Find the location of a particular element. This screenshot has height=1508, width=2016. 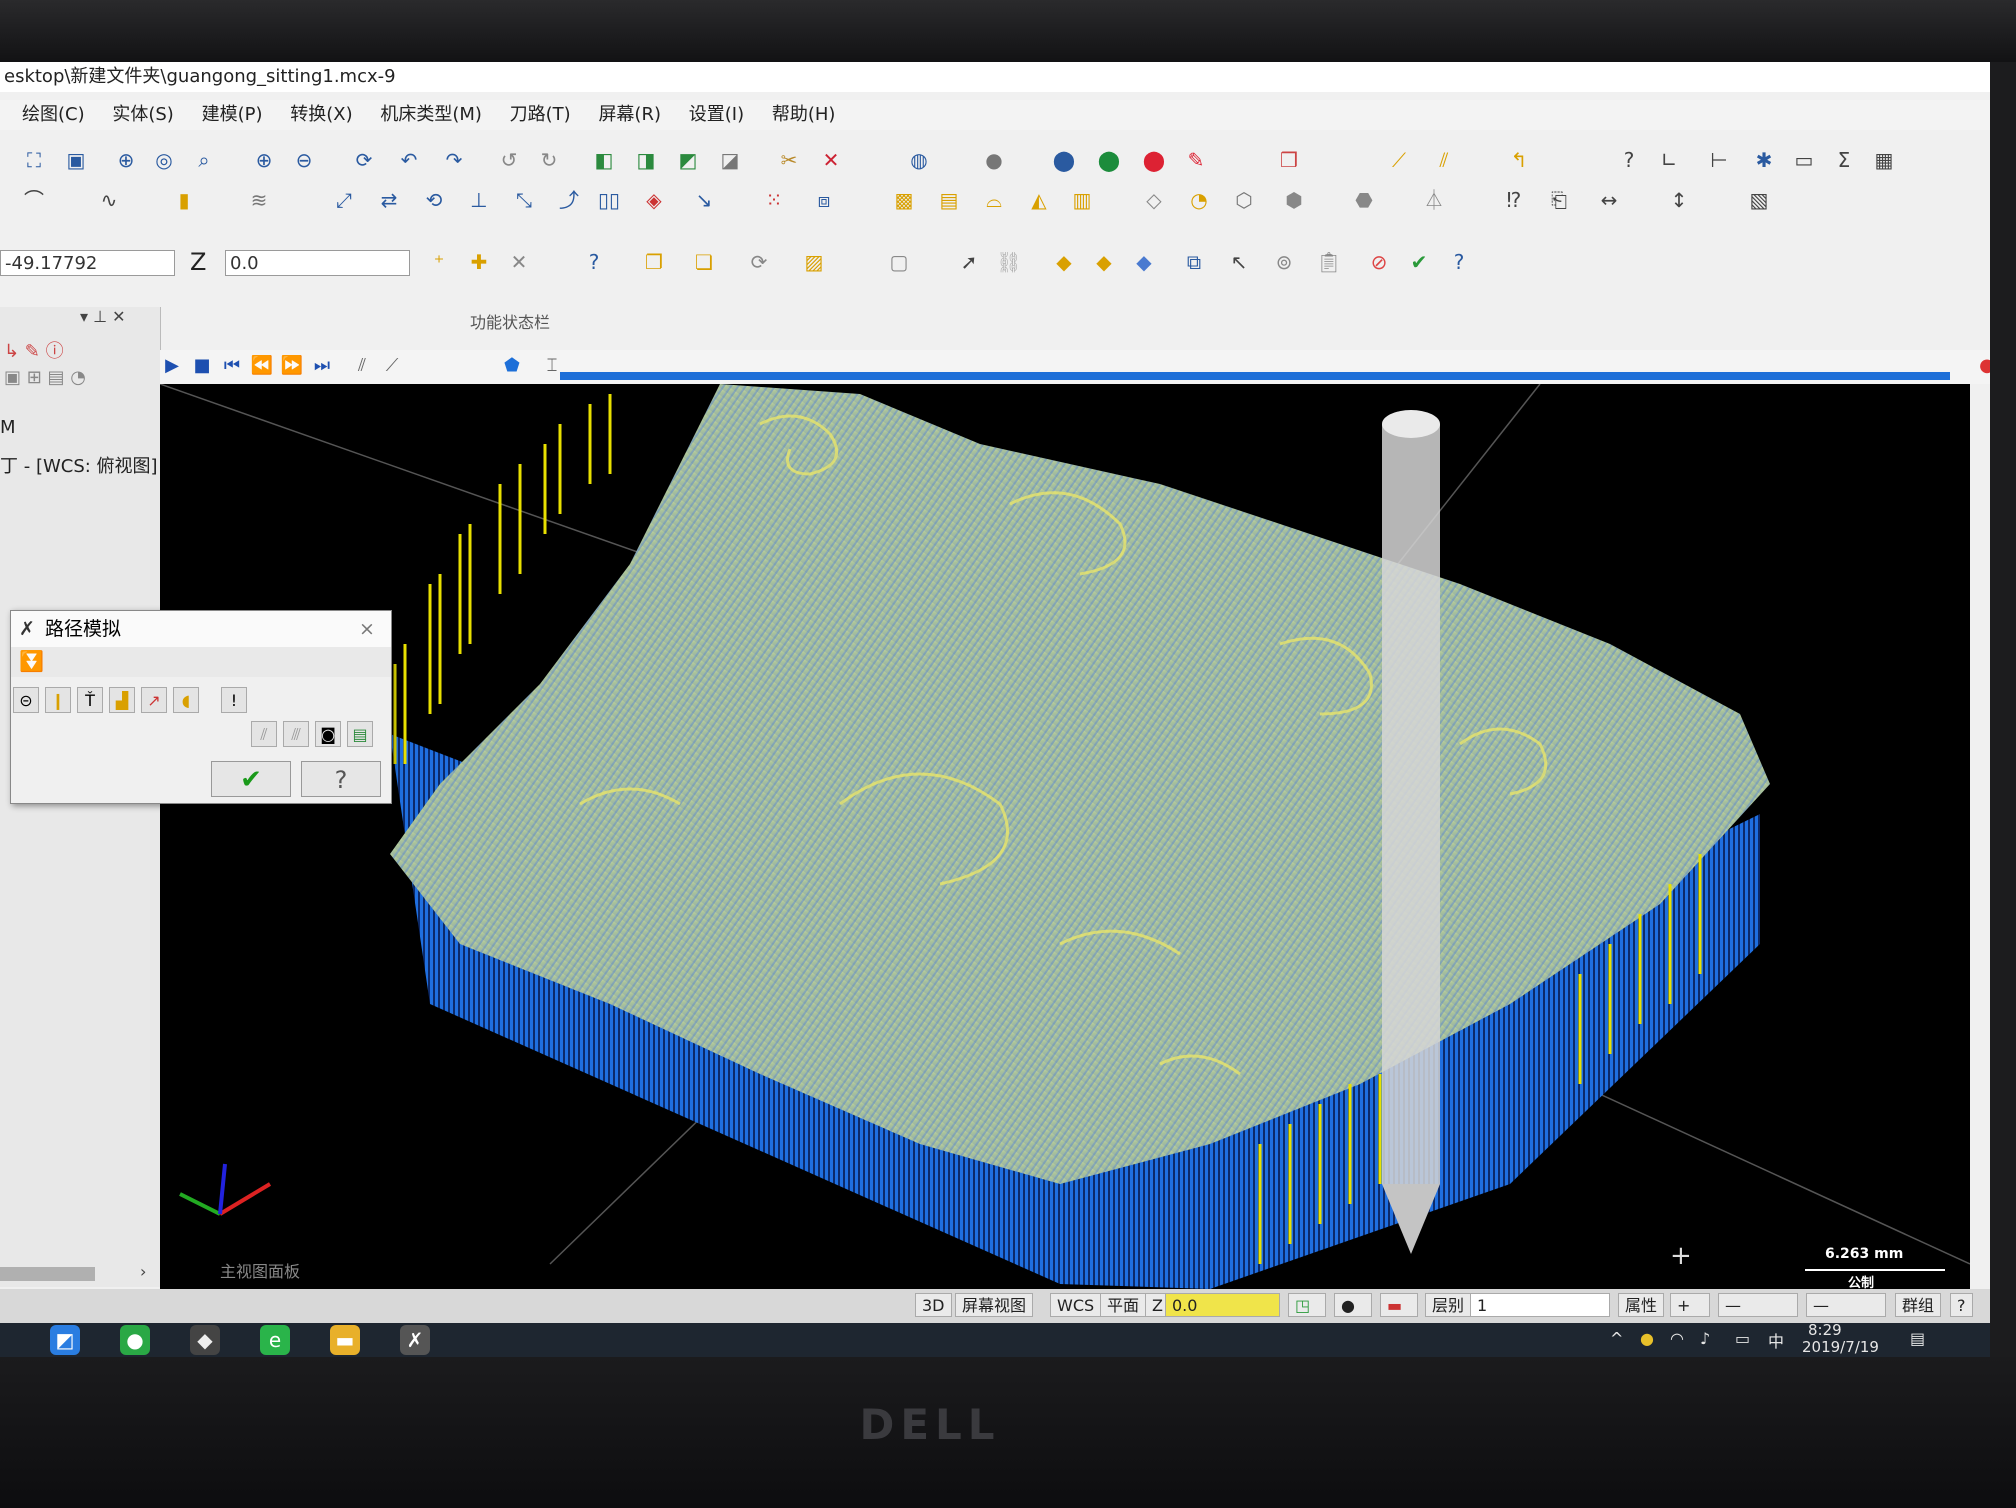

surface-grid-icon: ▩ is located at coordinates (904, 200).